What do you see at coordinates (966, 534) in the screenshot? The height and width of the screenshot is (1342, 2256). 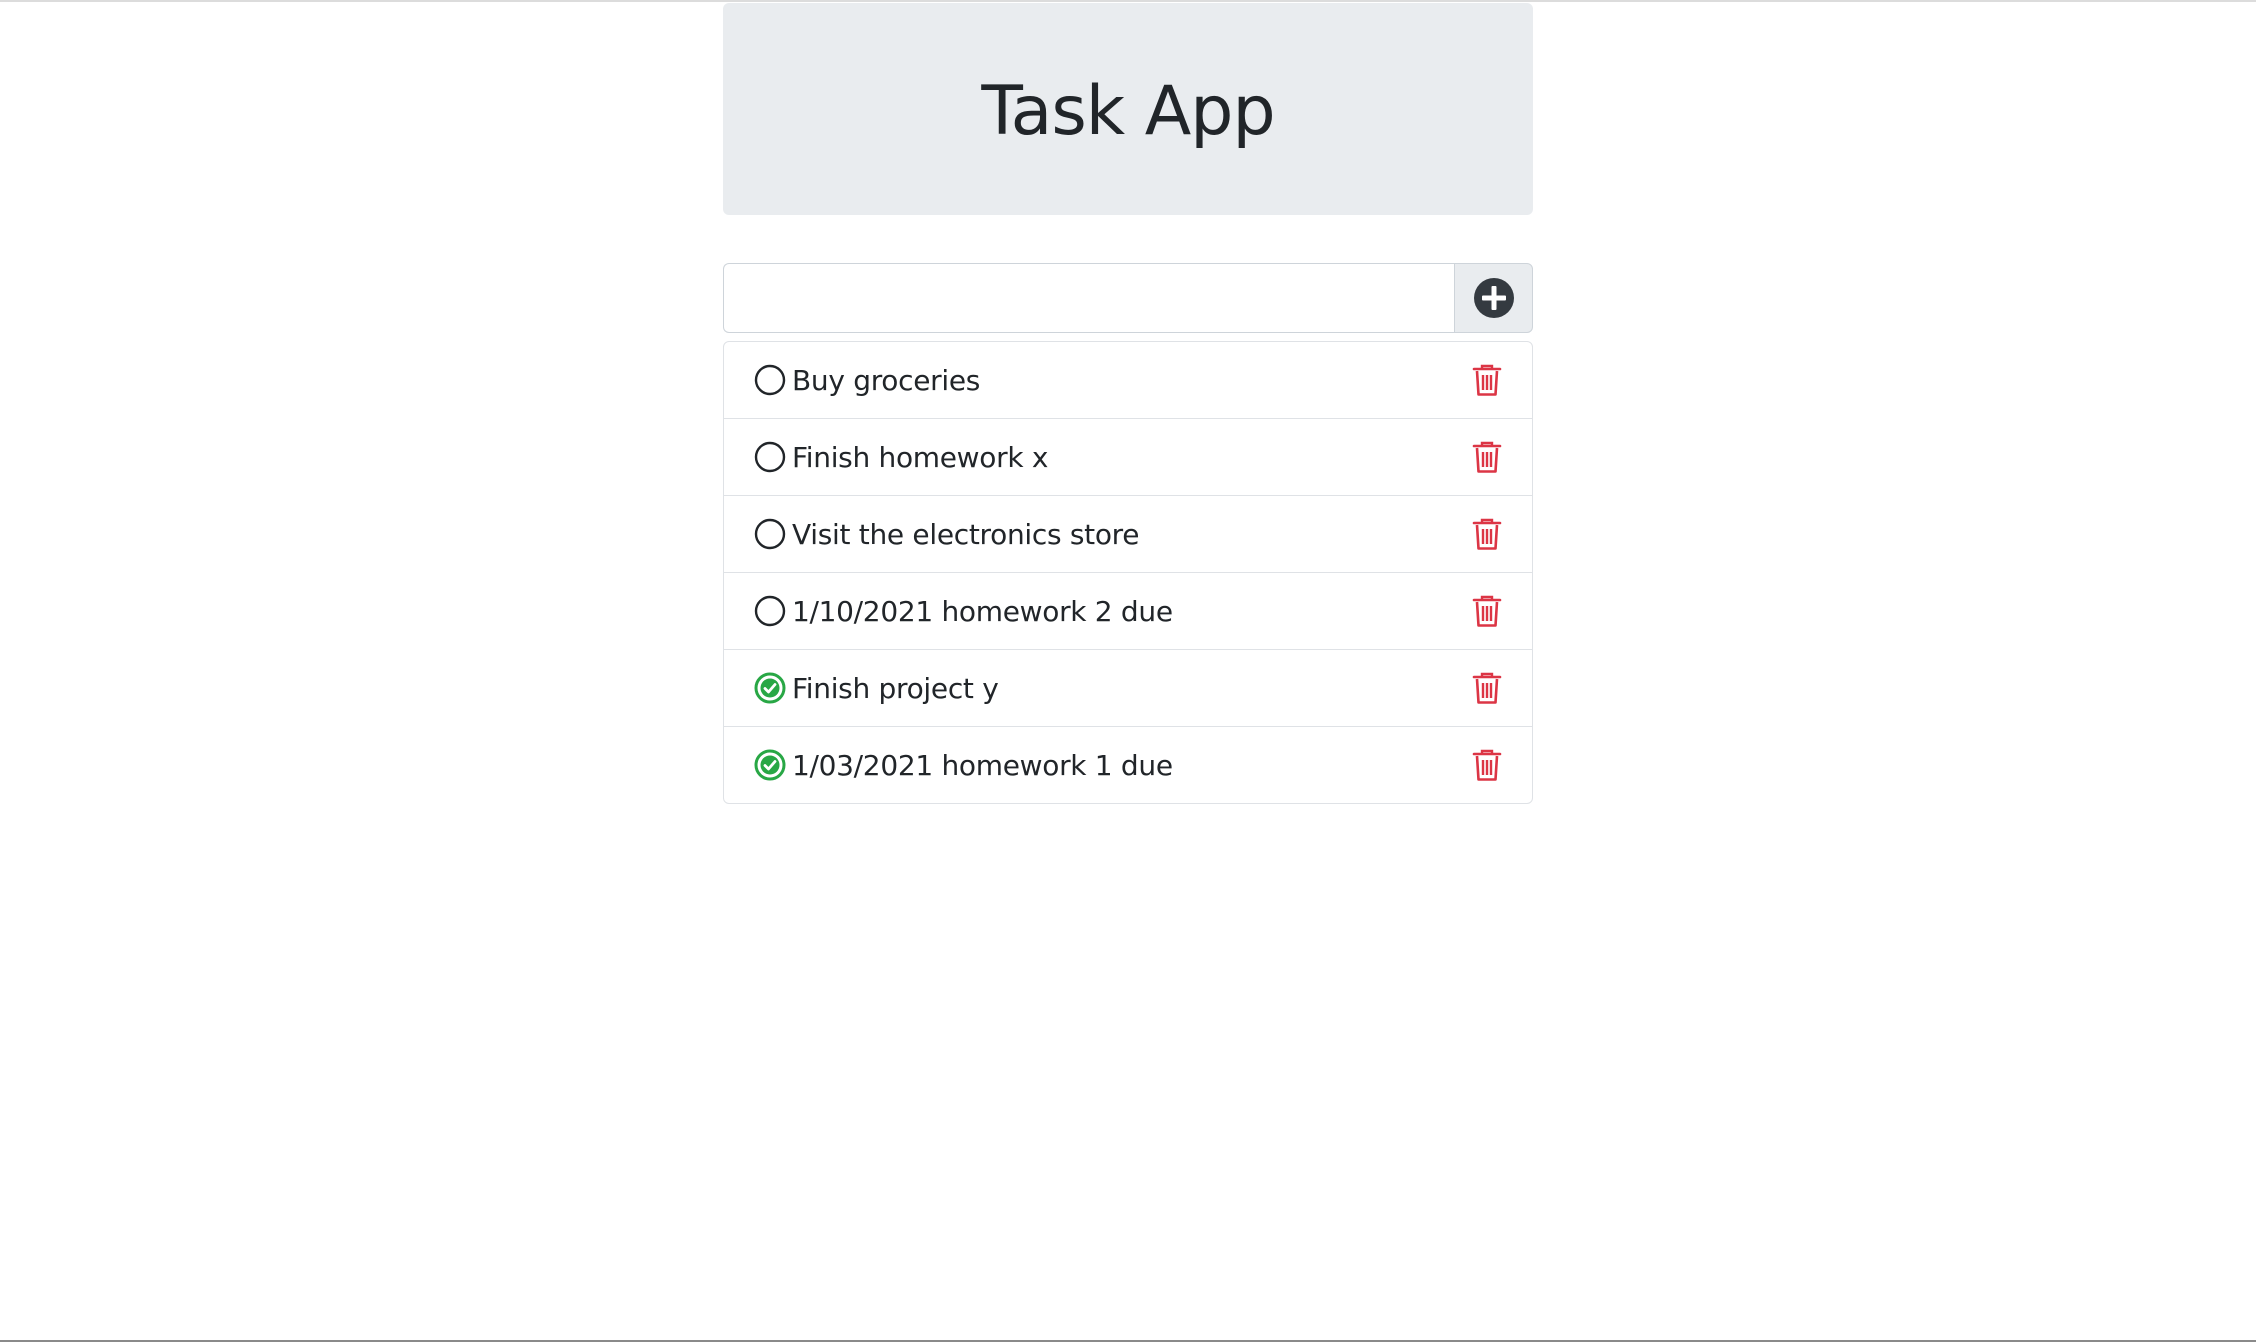 I see `task-label: Visit the electronics store` at bounding box center [966, 534].